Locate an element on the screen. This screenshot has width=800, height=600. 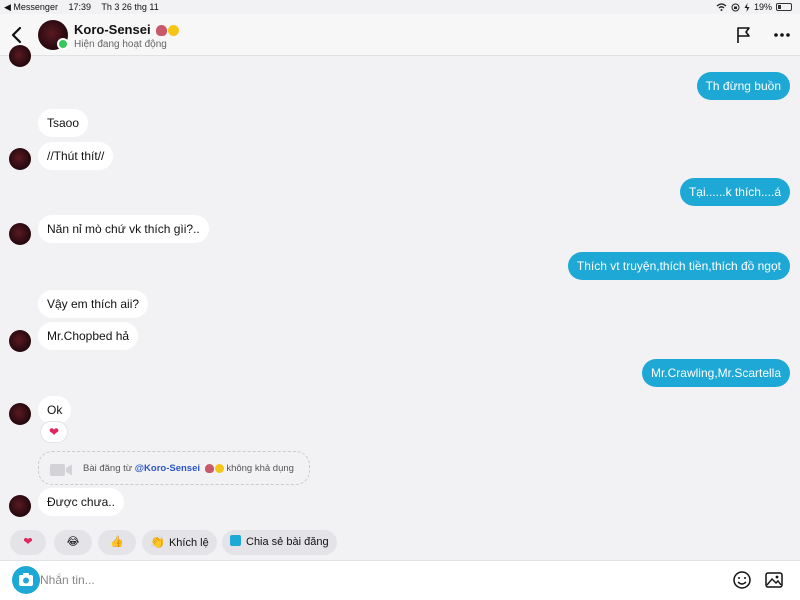
post-author-handle: @Koro-Sensei is located at coordinates (167, 468).